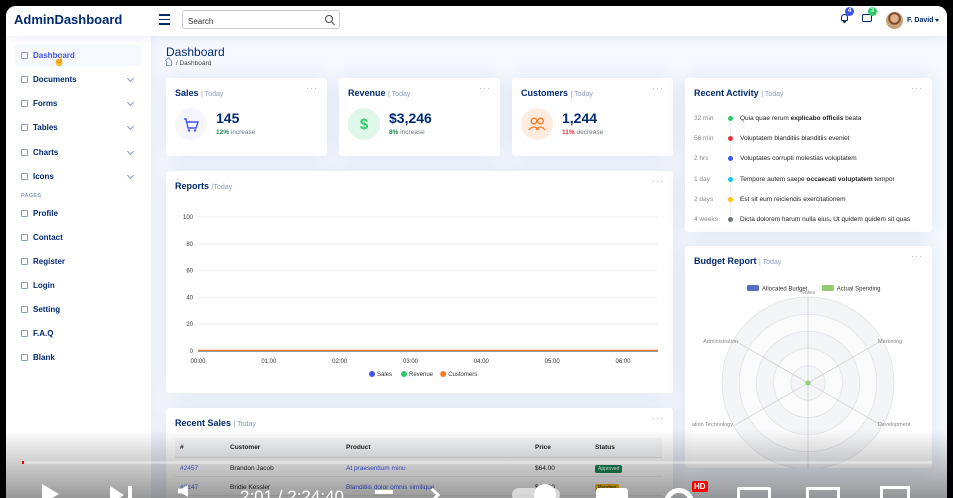  I want to click on play-icon, so click(50, 491).